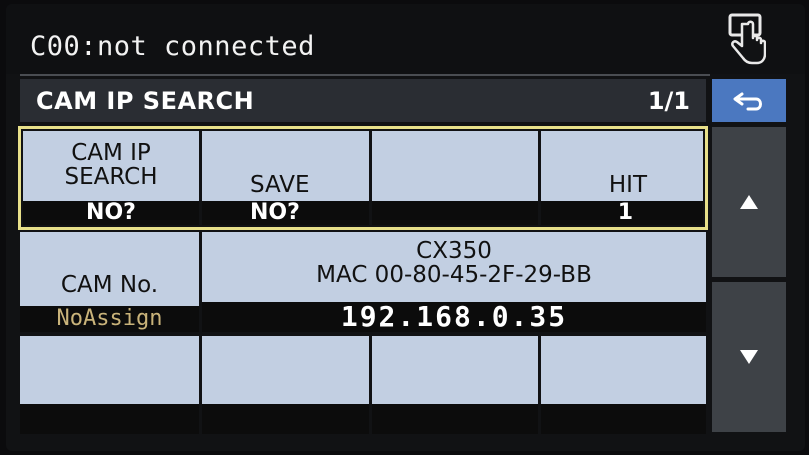 This screenshot has width=809, height=455. Describe the element at coordinates (280, 185) in the screenshot. I see `save-label: SAVE` at that location.